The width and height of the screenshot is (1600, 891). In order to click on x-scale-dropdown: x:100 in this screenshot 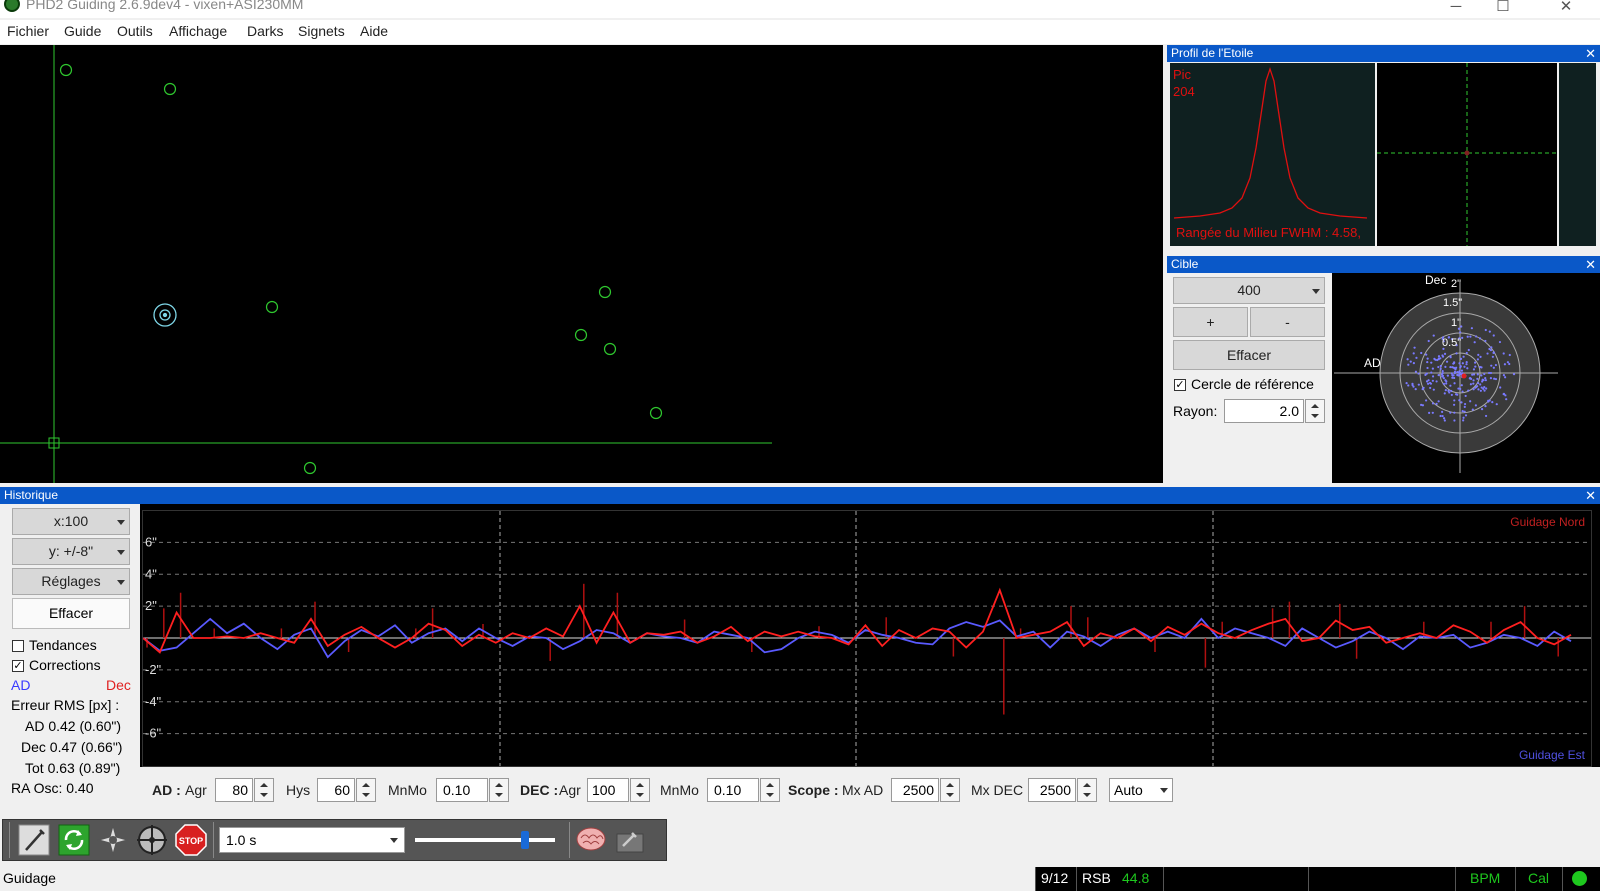, I will do `click(71, 521)`.